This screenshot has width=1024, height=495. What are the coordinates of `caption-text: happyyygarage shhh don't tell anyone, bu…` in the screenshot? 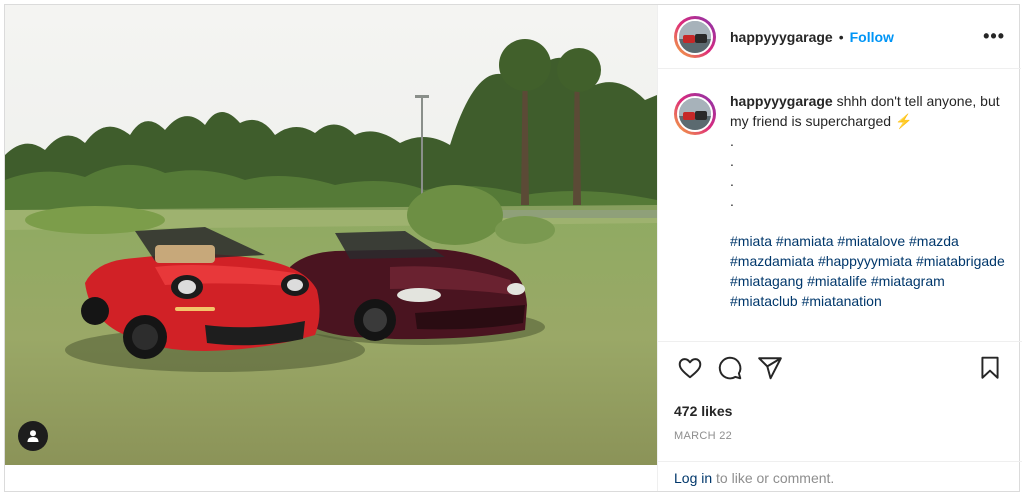 It's located at (867, 216).